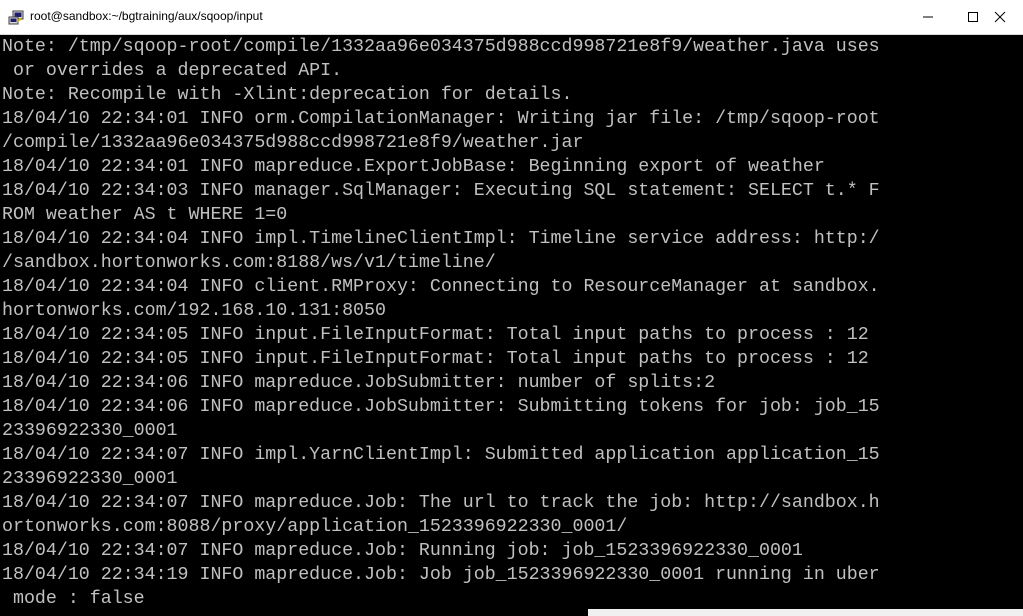 The image size is (1023, 616). What do you see at coordinates (805, 612) in the screenshot?
I see `overlay-artifact` at bounding box center [805, 612].